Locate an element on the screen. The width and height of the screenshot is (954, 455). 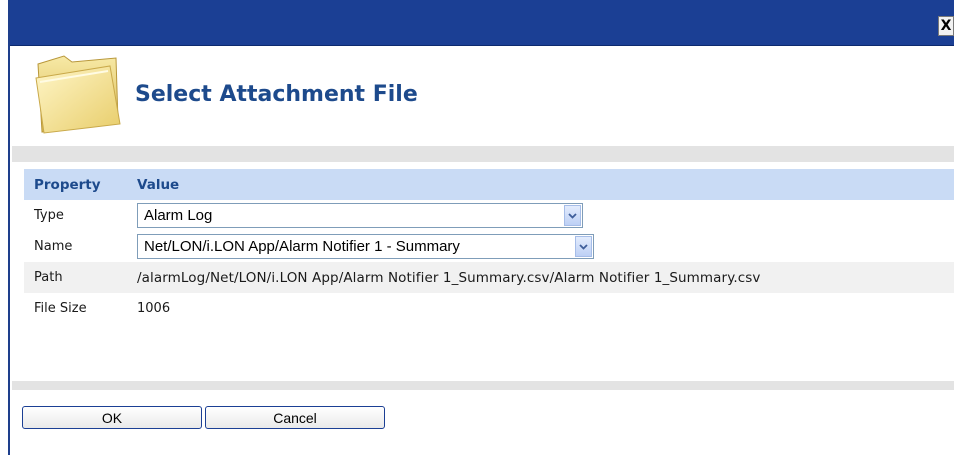
property-label: Path is located at coordinates (48, 277).